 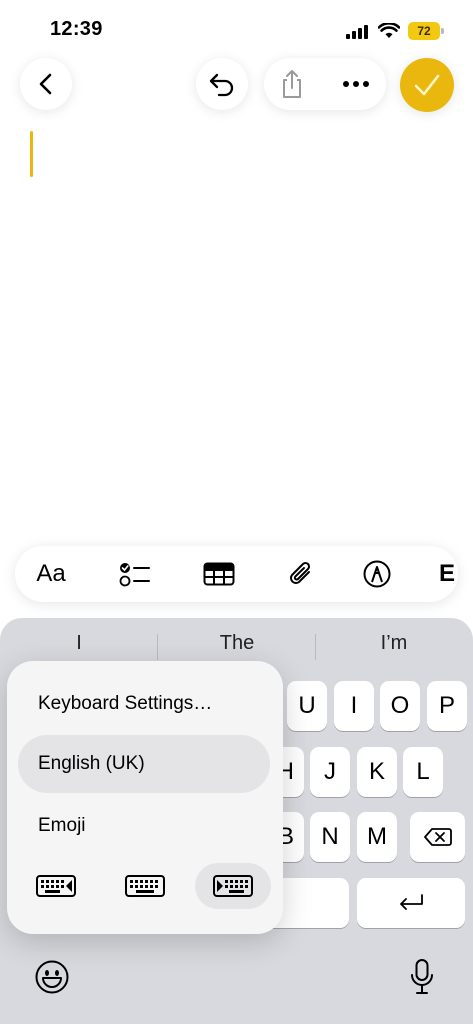 What do you see at coordinates (144, 826) in the screenshot?
I see `menu-item-emoji: Emoji` at bounding box center [144, 826].